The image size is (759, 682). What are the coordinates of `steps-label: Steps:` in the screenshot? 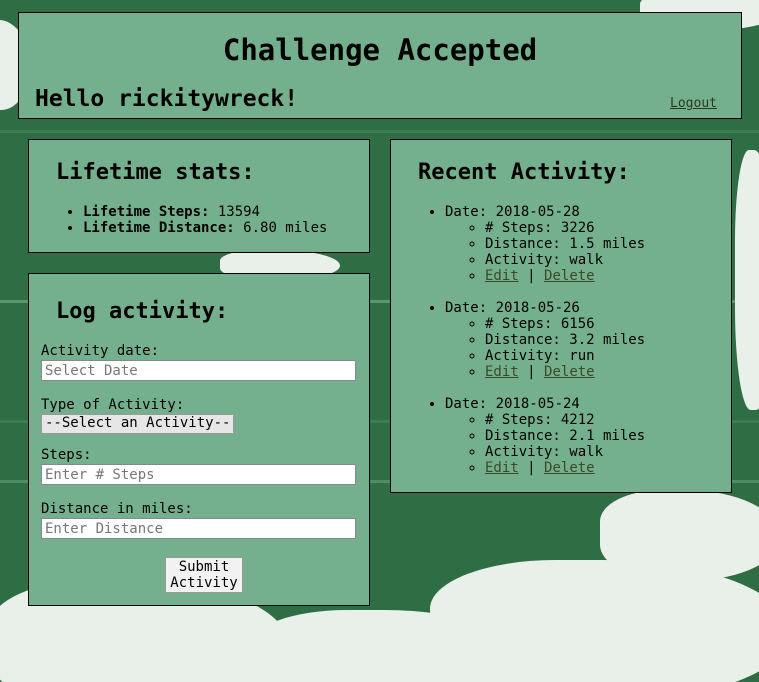 It's located at (66, 455).